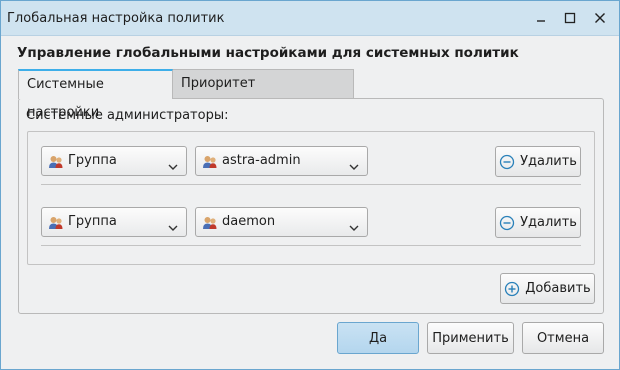  I want to click on apply-button-label: Применить, so click(470, 338).